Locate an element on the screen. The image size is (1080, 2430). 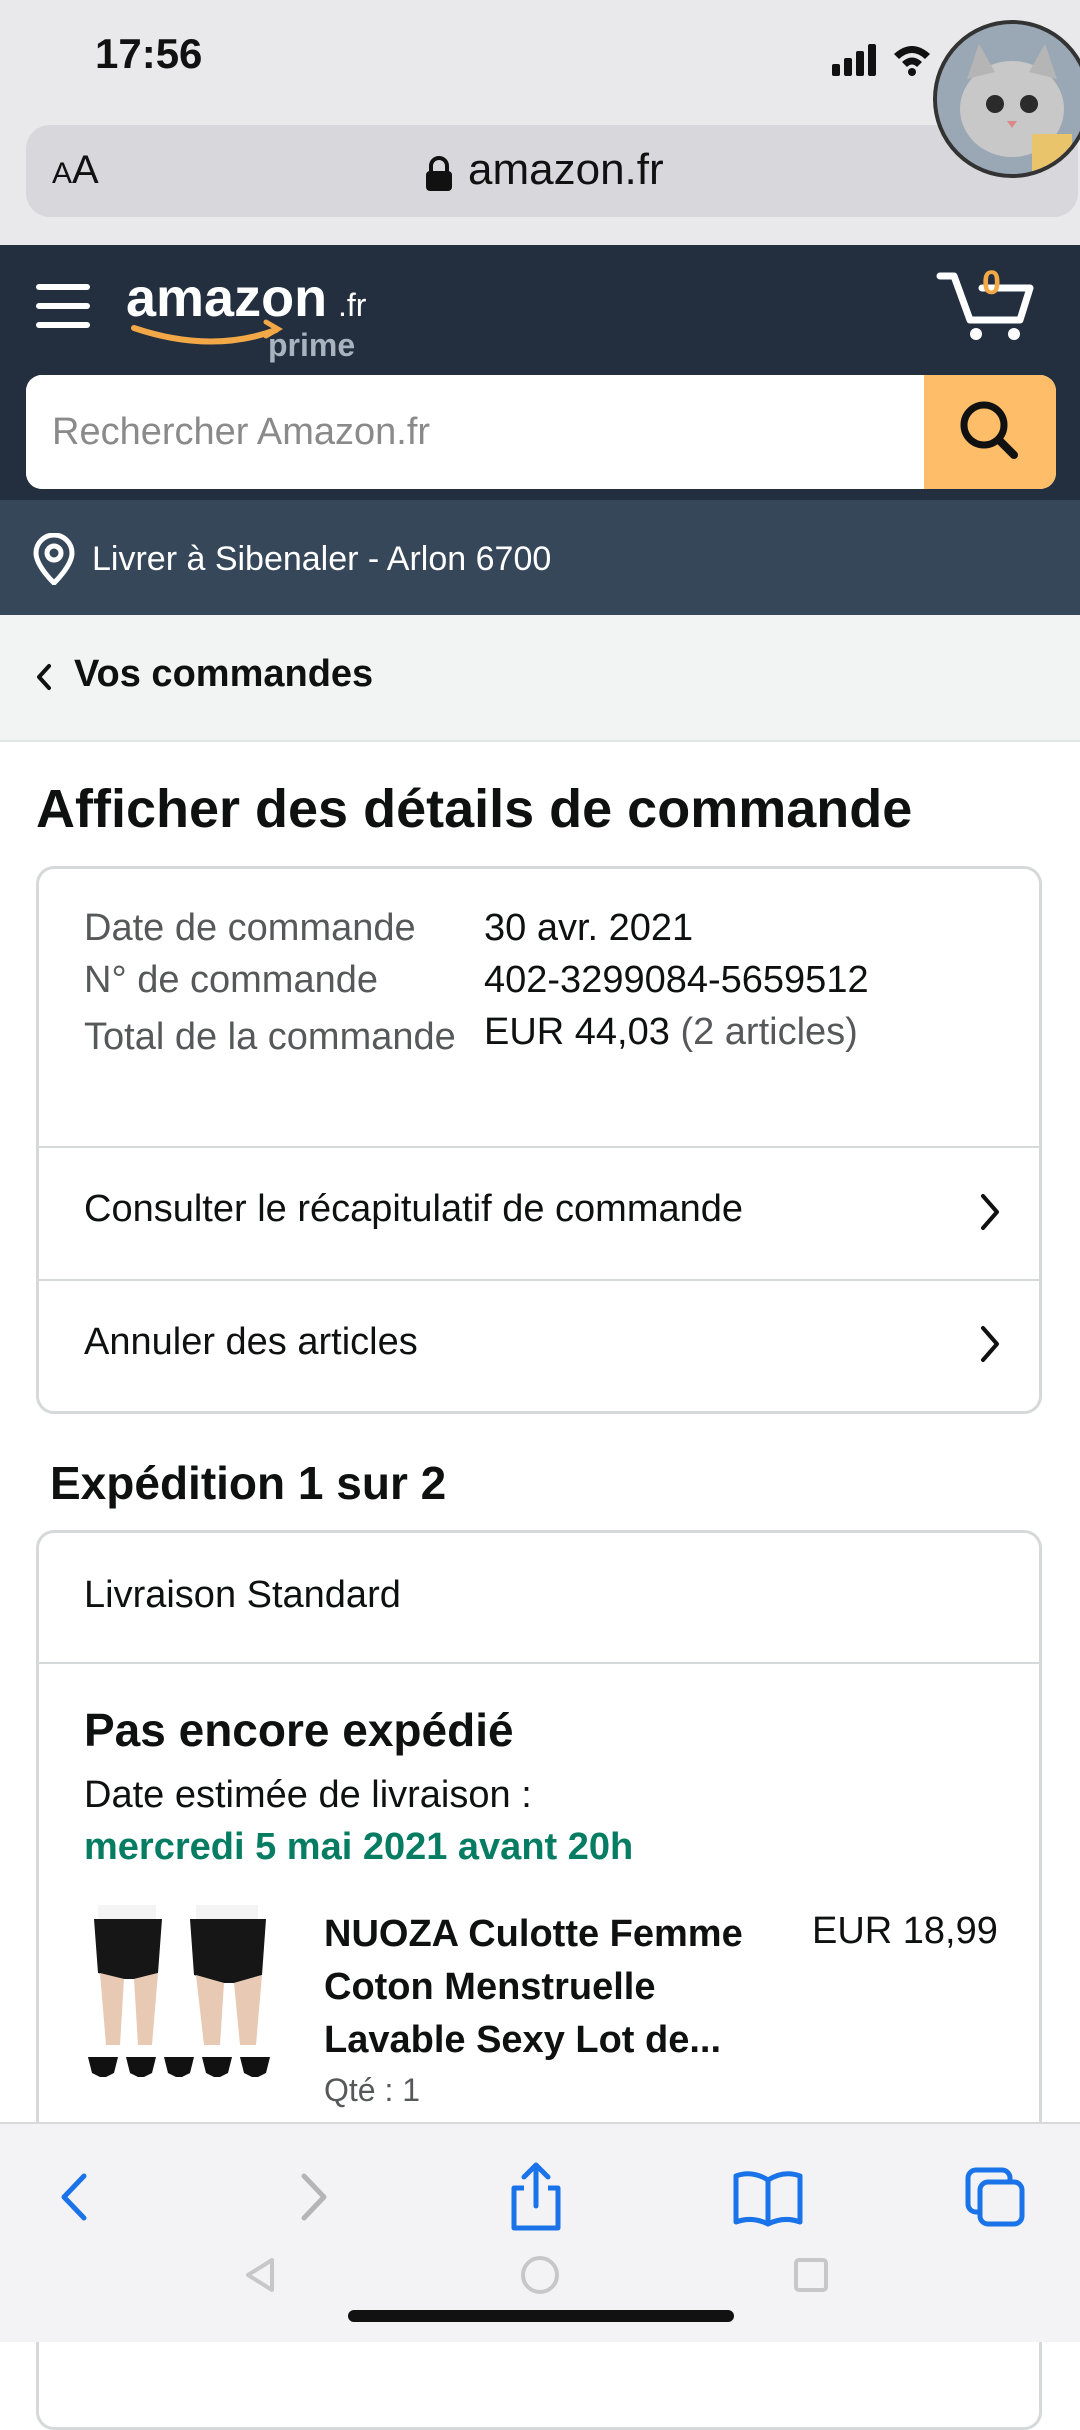
tabs-icon is located at coordinates (996, 2197).